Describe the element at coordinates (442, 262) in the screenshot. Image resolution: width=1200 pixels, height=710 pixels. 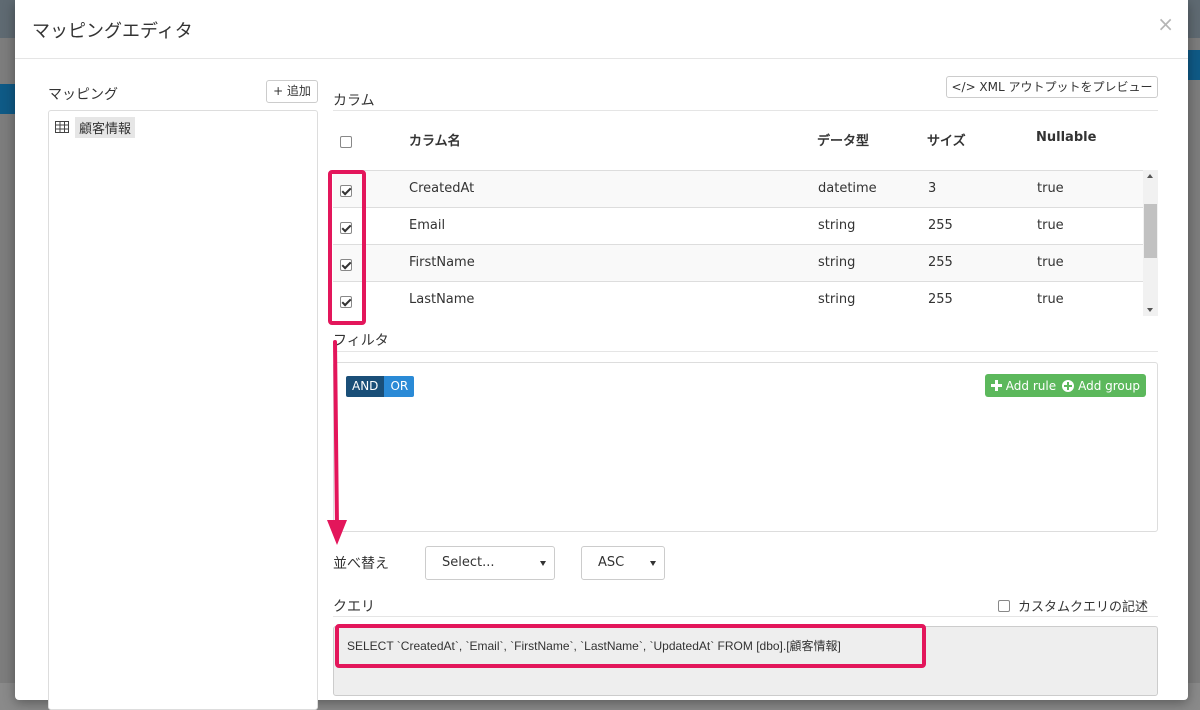
I see `cell-name: FirstName` at that location.